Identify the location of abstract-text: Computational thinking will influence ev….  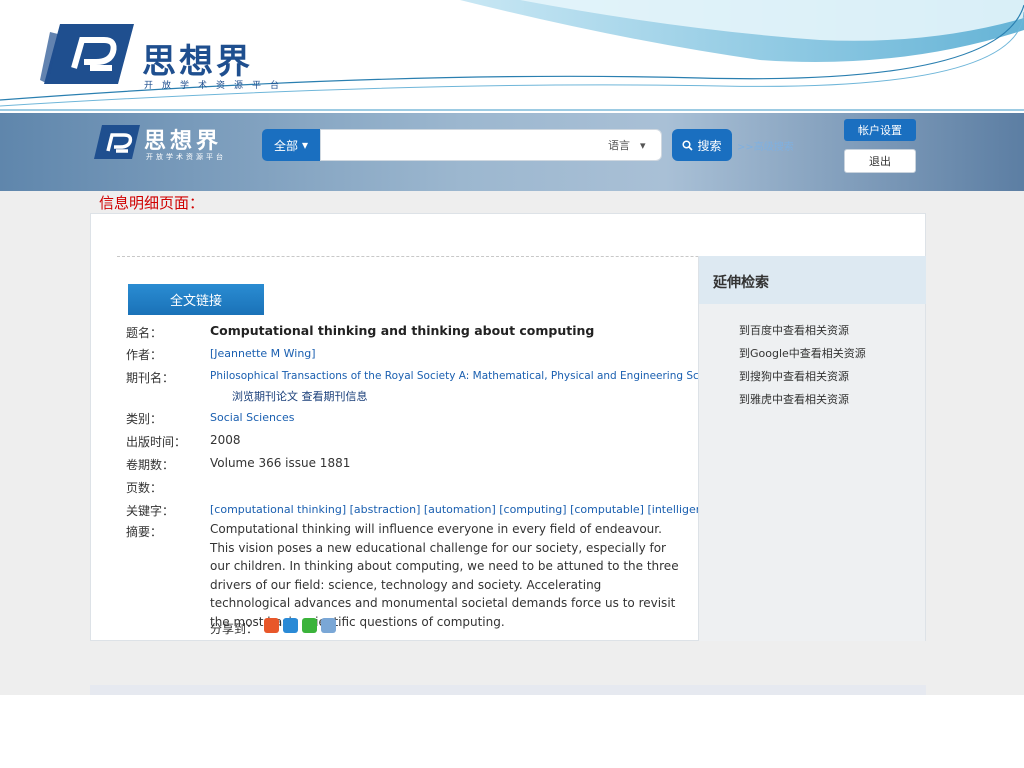
(444, 575).